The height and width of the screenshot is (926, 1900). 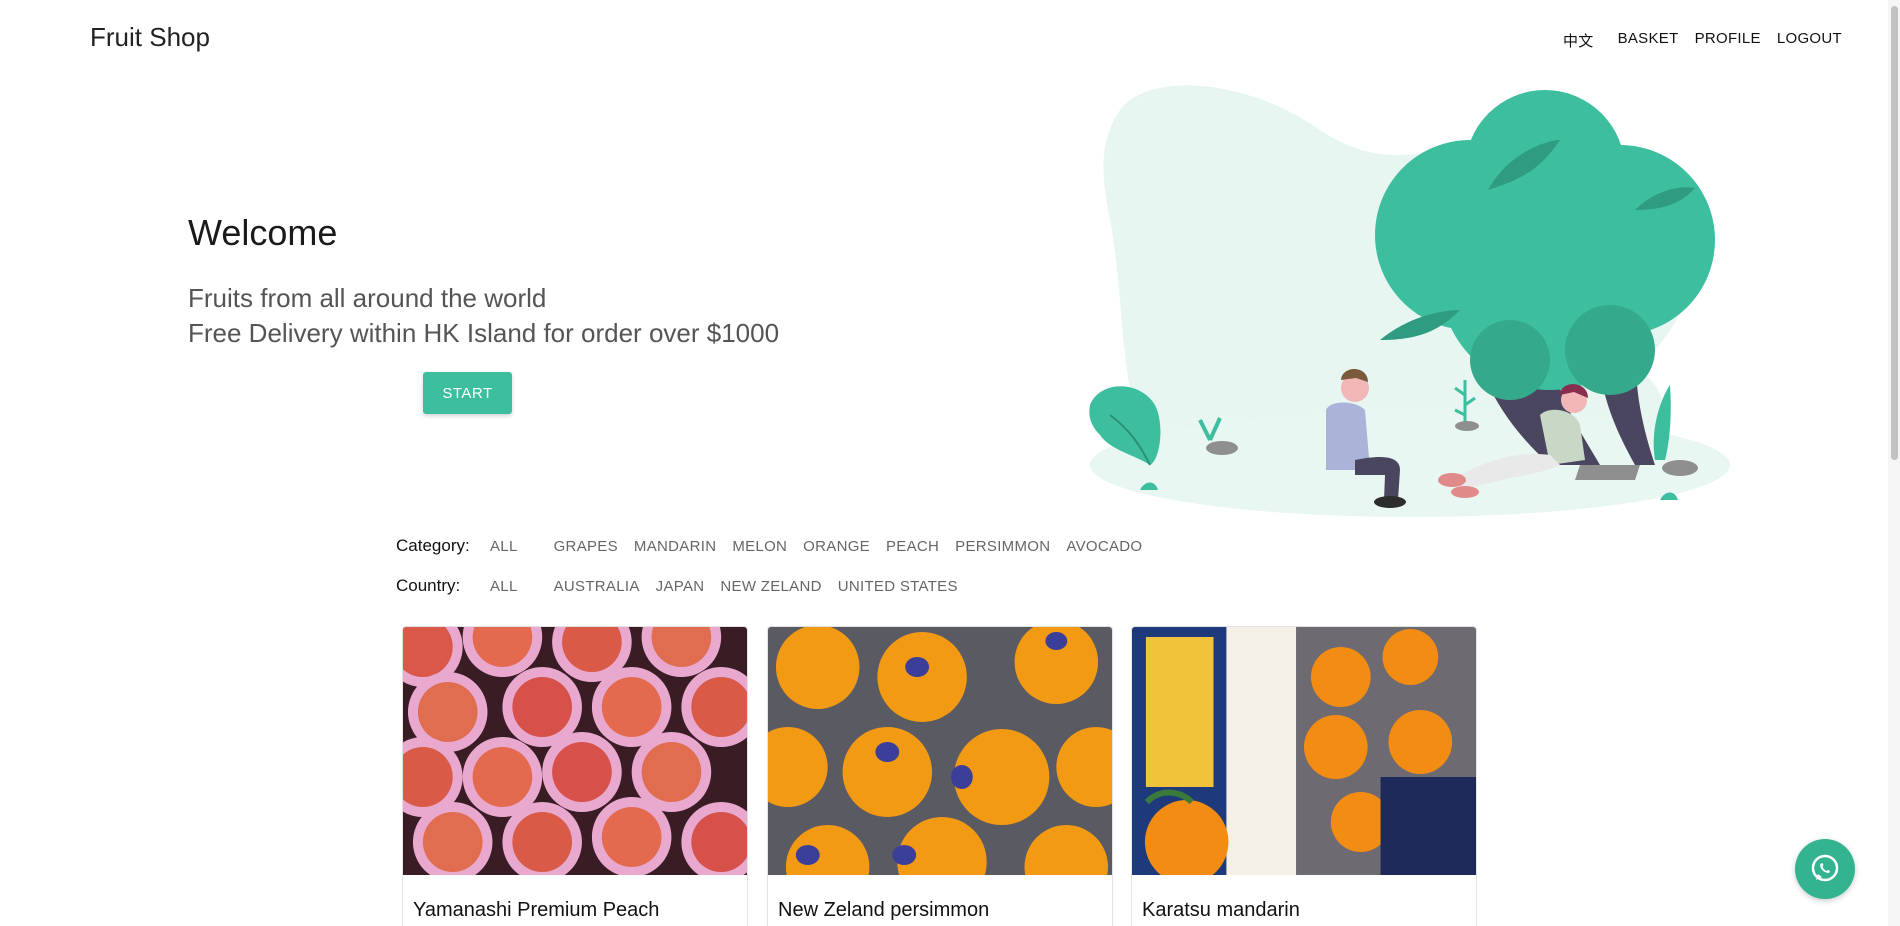 What do you see at coordinates (1809, 40) in the screenshot?
I see `nav-logout: LOGOUT` at bounding box center [1809, 40].